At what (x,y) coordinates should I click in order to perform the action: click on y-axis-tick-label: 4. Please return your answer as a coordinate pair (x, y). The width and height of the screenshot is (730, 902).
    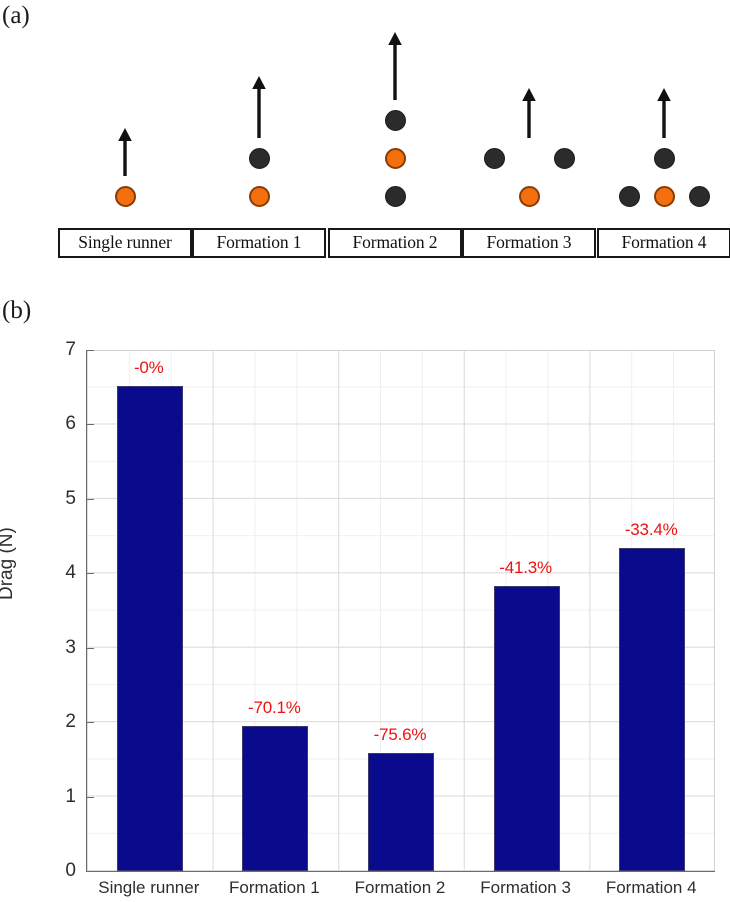
    Looking at the image, I should click on (70, 573).